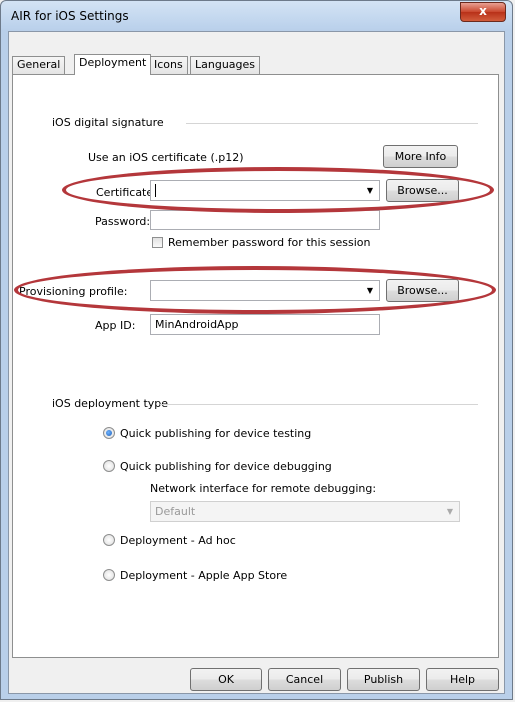  What do you see at coordinates (269, 242) in the screenshot?
I see `remember-password-label: Remember password for this session` at bounding box center [269, 242].